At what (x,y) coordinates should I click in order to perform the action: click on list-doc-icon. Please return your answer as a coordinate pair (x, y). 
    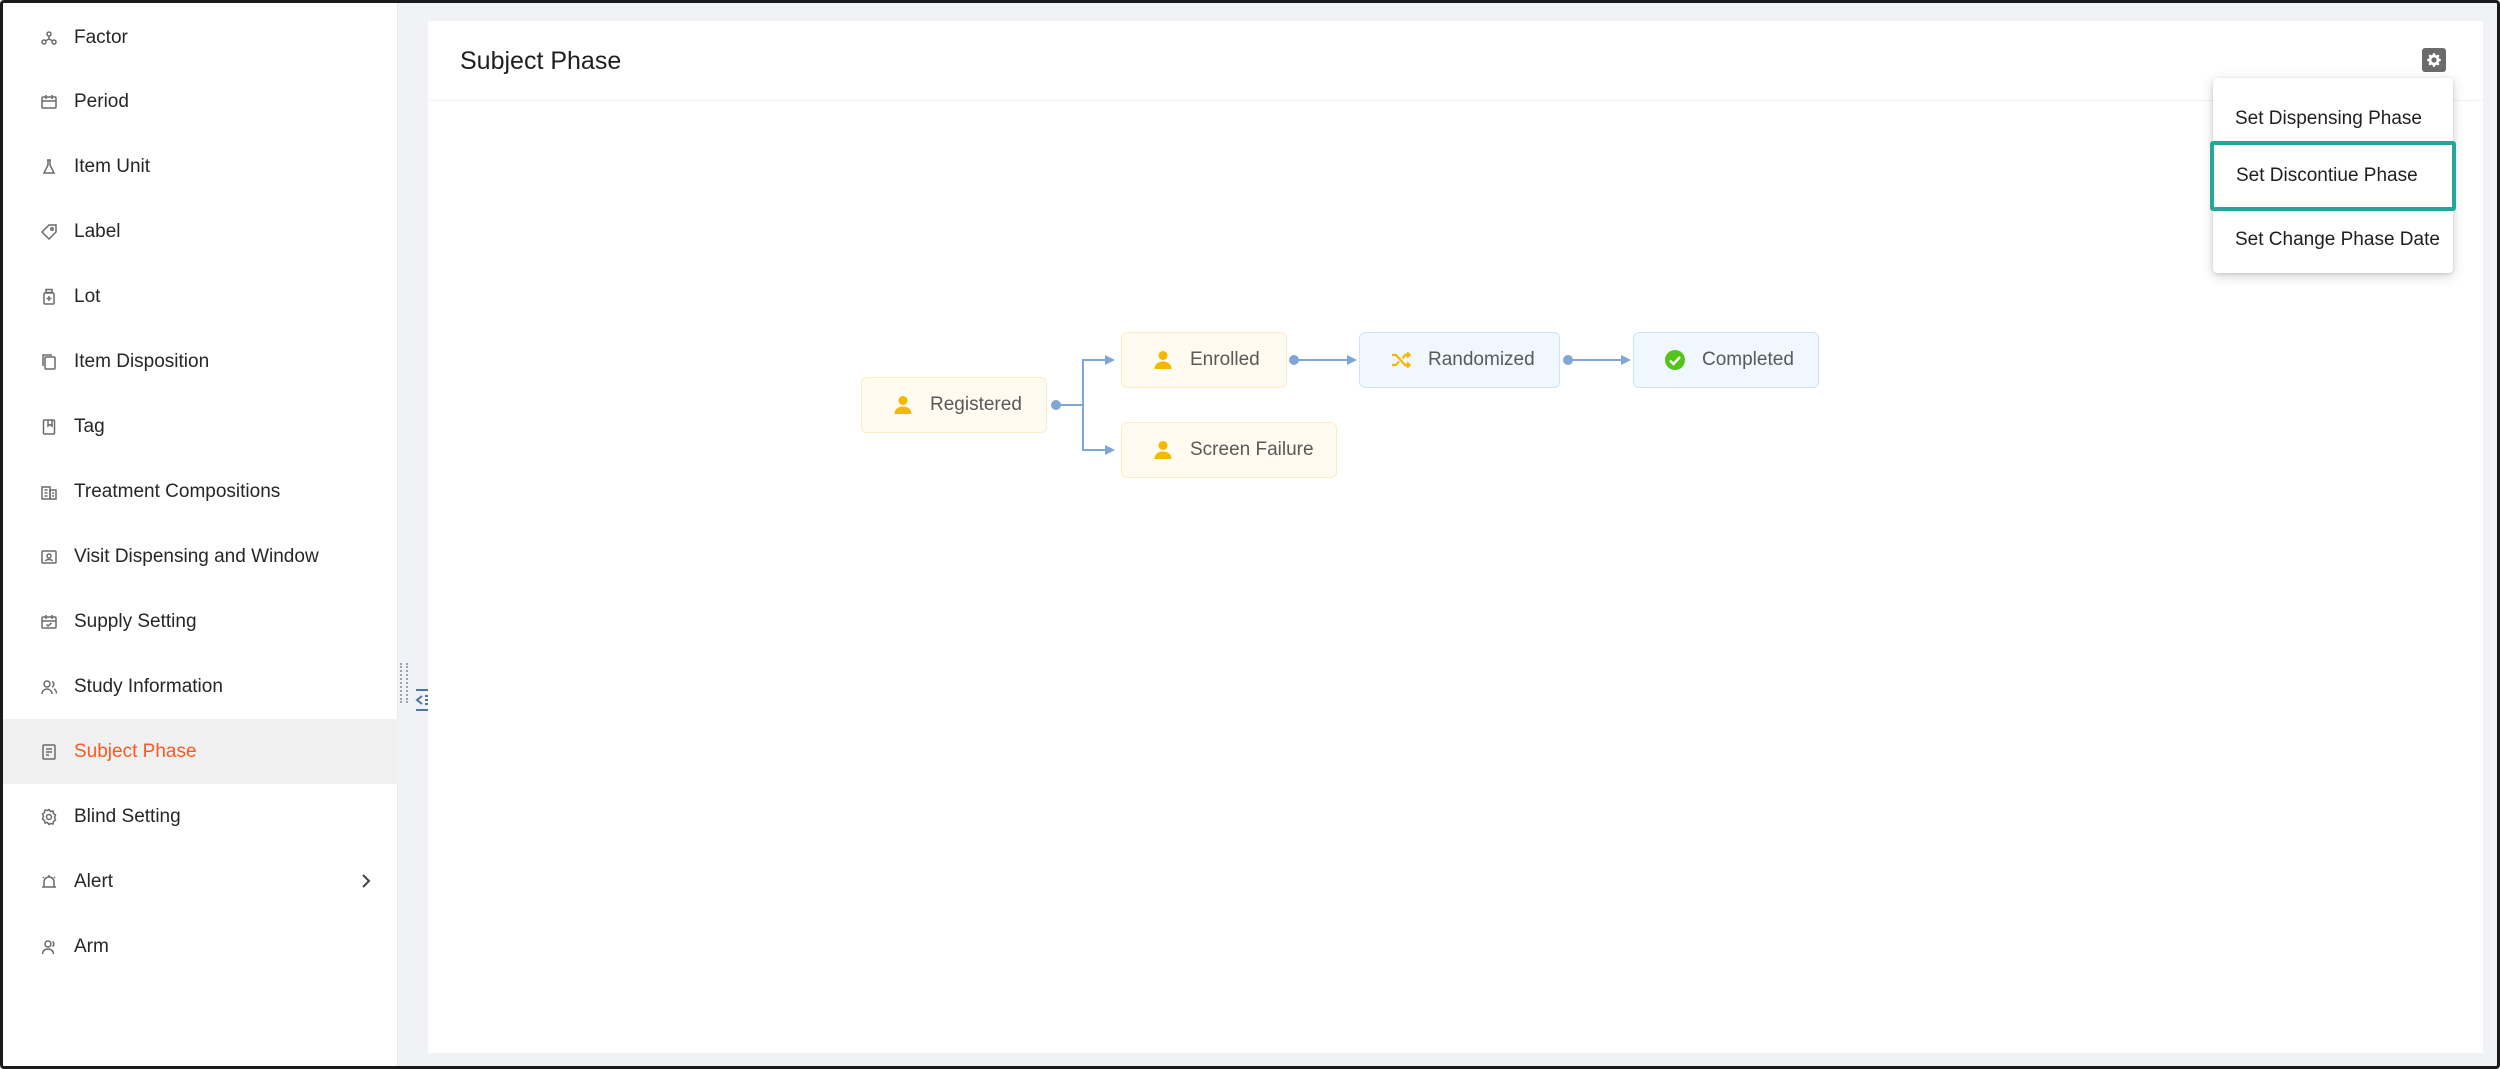
    Looking at the image, I should click on (49, 752).